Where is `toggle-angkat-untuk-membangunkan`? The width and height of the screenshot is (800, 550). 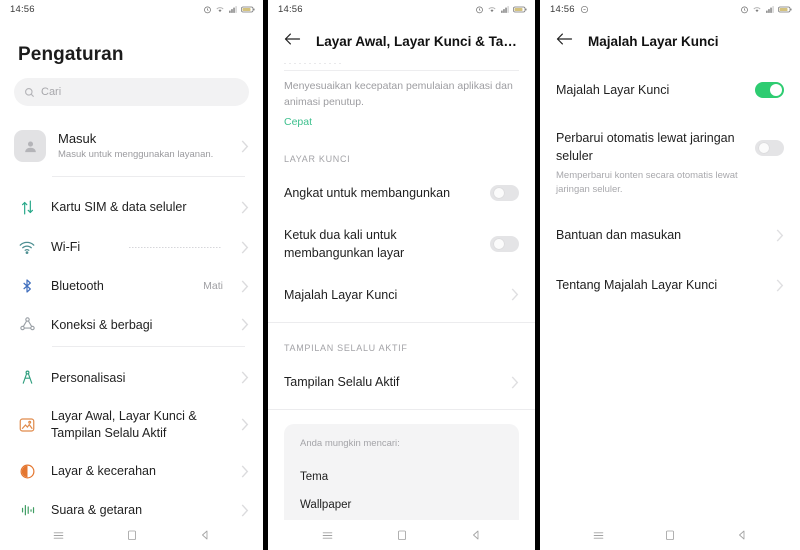 toggle-angkat-untuk-membangunkan is located at coordinates (504, 192).